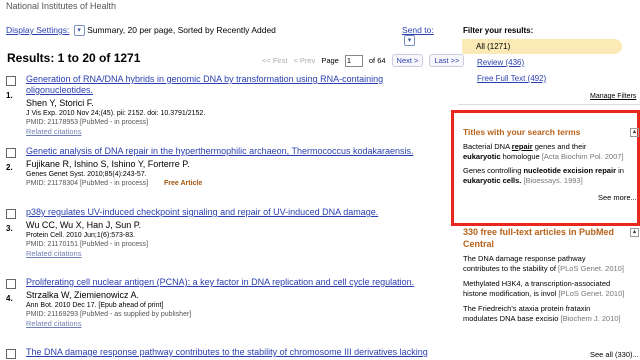 The width and height of the screenshot is (640, 360). Describe the element at coordinates (320, 7) in the screenshot. I see `site-header: National Institutes of Health` at that location.